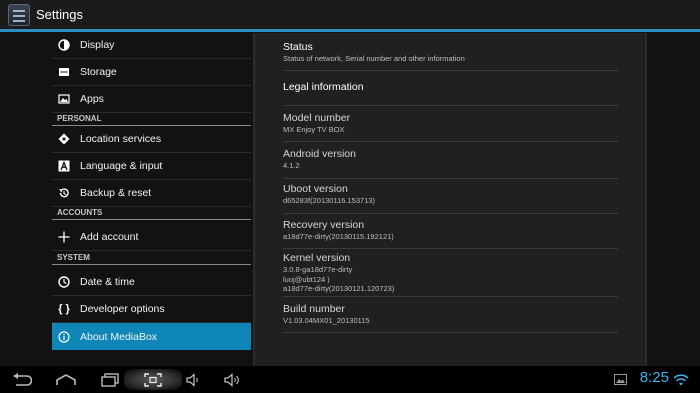 Image resolution: width=700 pixels, height=393 pixels. What do you see at coordinates (326, 320) in the screenshot?
I see `build-number-value: V1.03.04MX01_20130115` at bounding box center [326, 320].